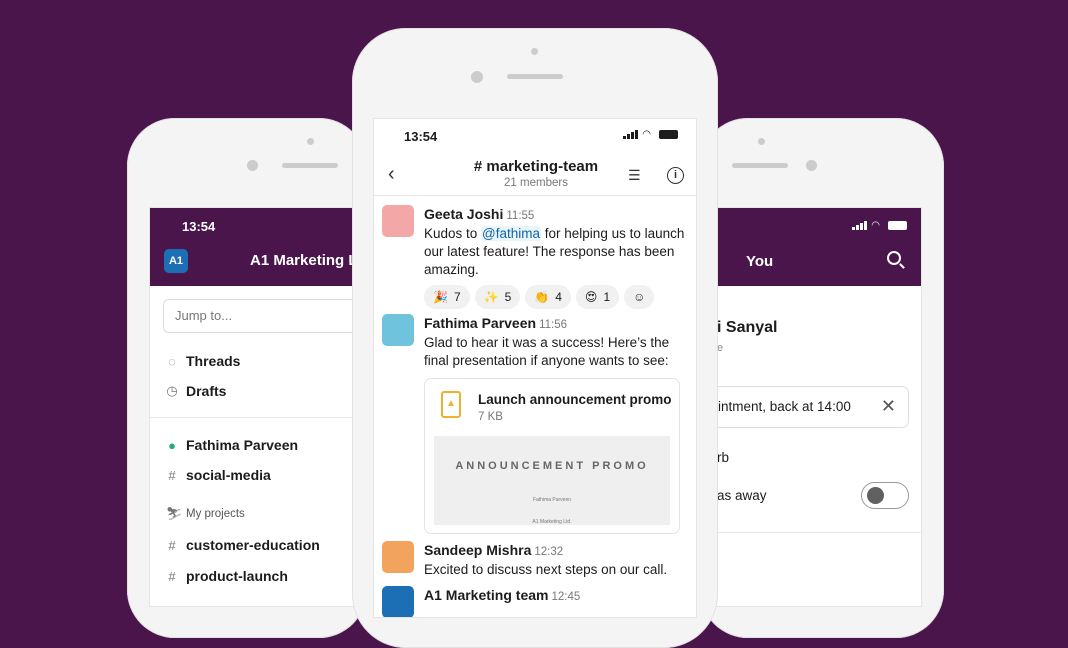 The width and height of the screenshot is (1068, 648). Describe the element at coordinates (218, 475) in the screenshot. I see `sidebar-item-social-media: # social-media` at that location.